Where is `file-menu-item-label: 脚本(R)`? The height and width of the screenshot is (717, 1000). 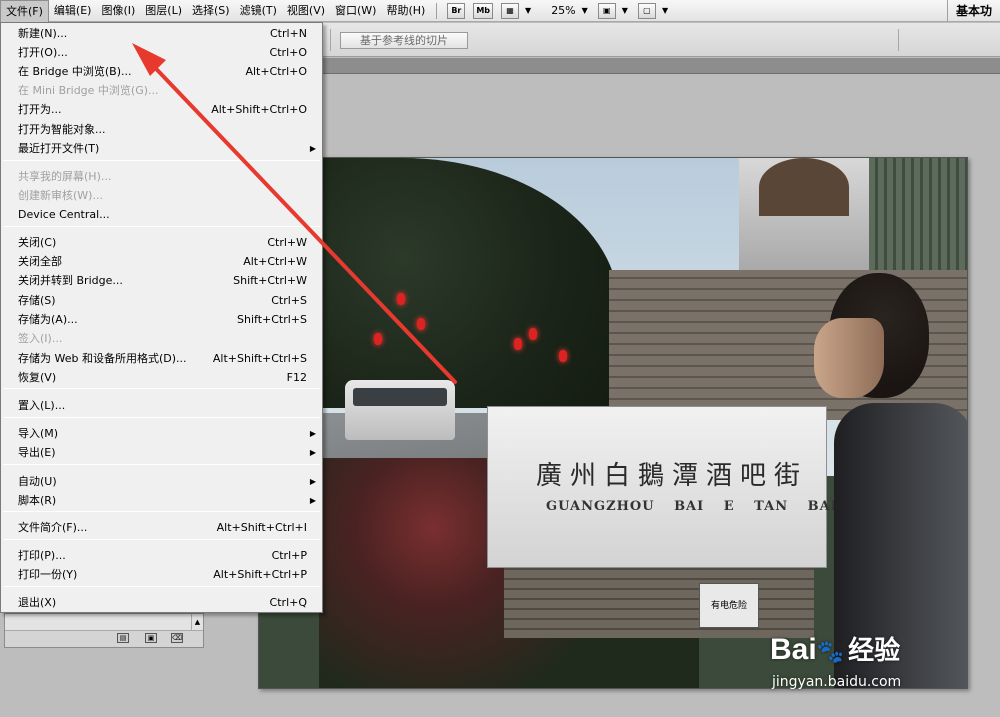
file-menu-item-label: 脚本(R) is located at coordinates (37, 500).